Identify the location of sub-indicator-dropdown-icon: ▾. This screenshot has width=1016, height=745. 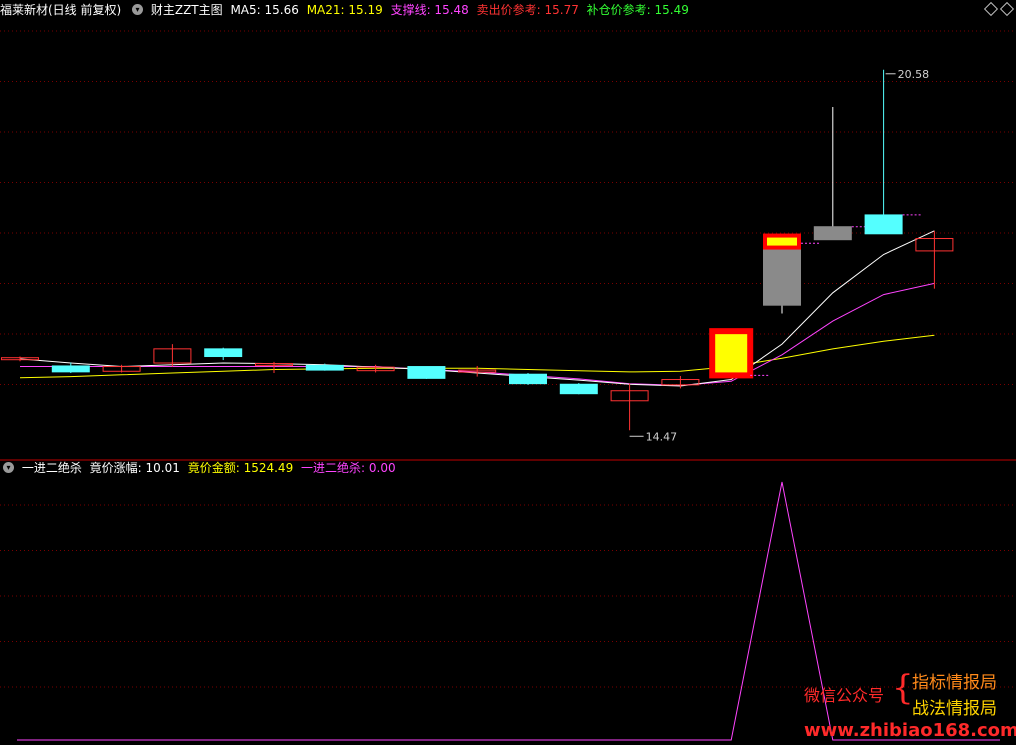
(8, 467).